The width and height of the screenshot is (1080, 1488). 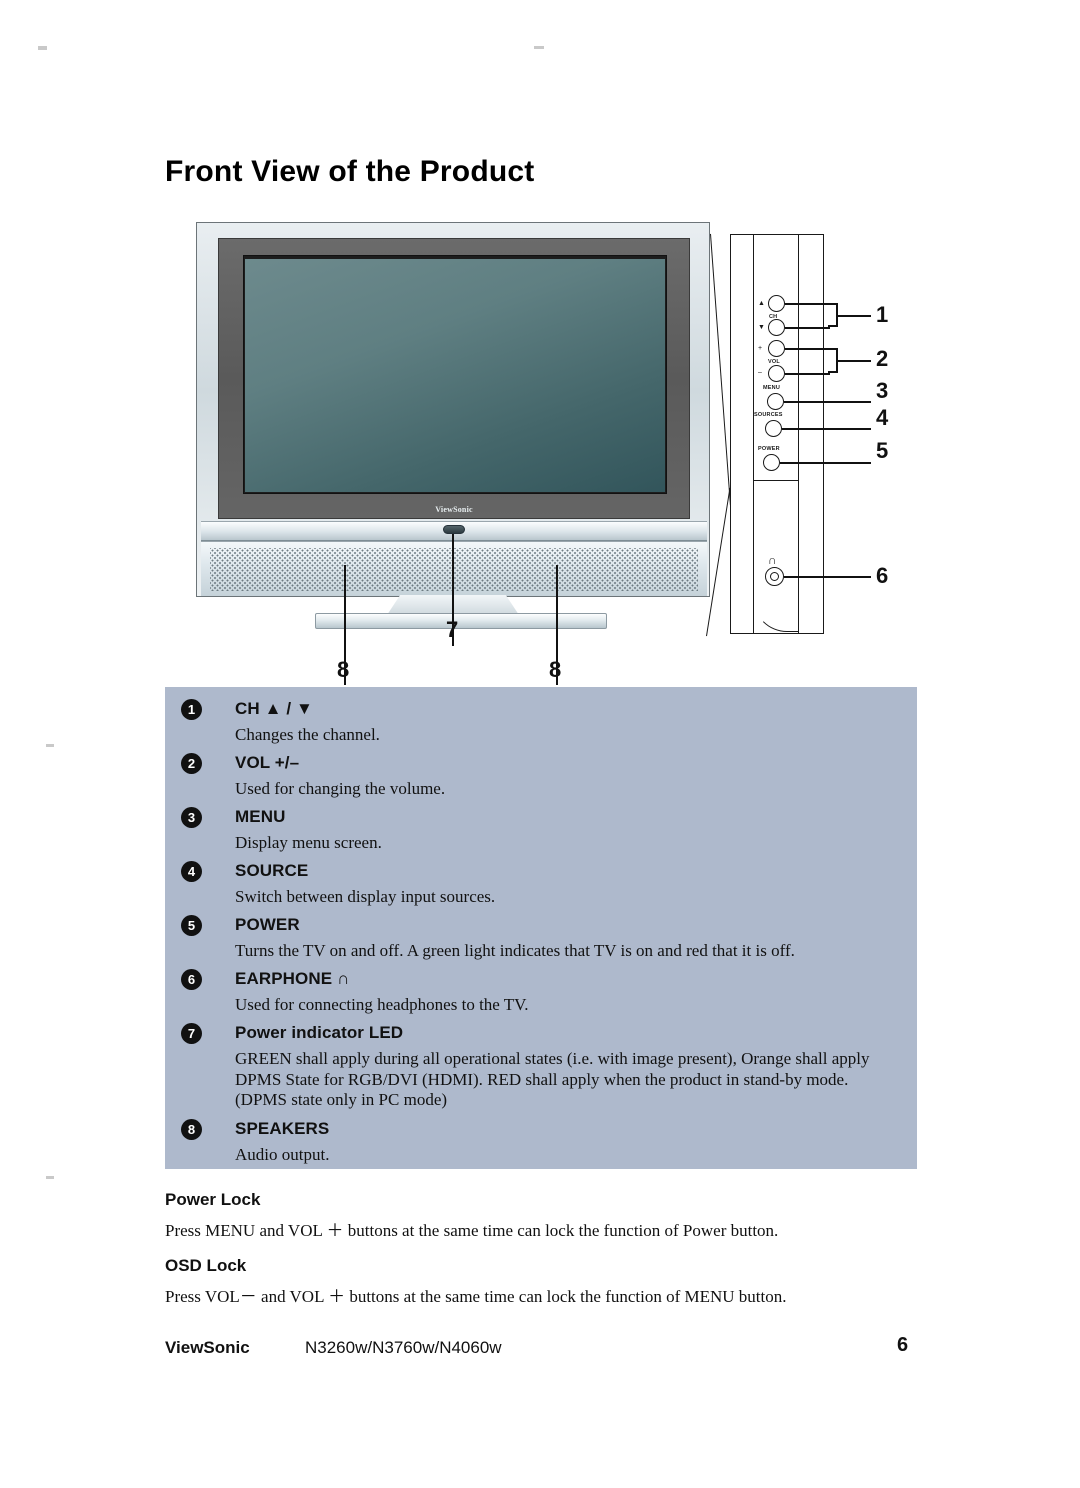 What do you see at coordinates (454, 509) in the screenshot?
I see `tv-brand-logo: ViewSonic` at bounding box center [454, 509].